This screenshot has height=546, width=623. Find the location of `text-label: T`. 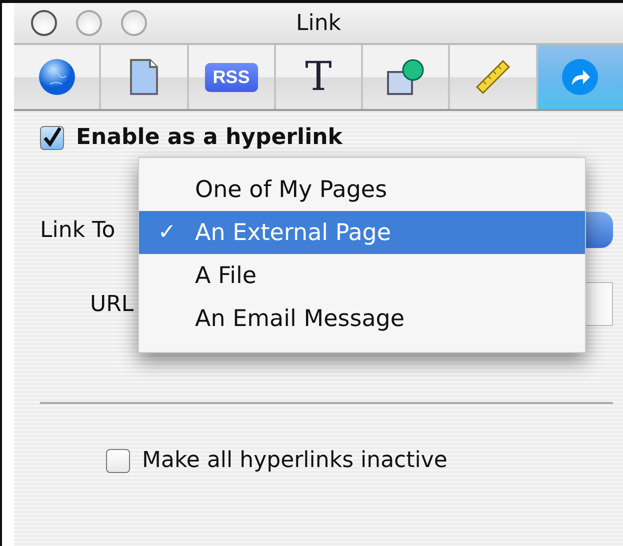

text-label: T is located at coordinates (318, 77).